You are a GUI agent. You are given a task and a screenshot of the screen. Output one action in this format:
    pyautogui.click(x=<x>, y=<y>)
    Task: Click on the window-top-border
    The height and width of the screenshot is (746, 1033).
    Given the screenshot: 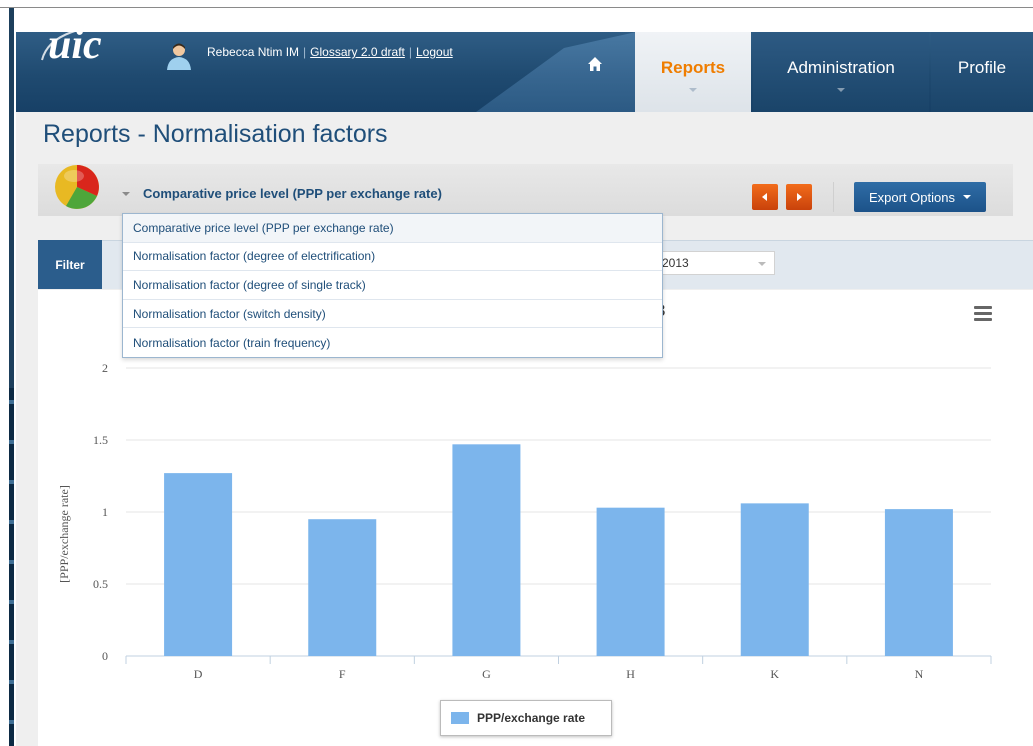 What is the action you would take?
    pyautogui.click(x=516, y=7)
    